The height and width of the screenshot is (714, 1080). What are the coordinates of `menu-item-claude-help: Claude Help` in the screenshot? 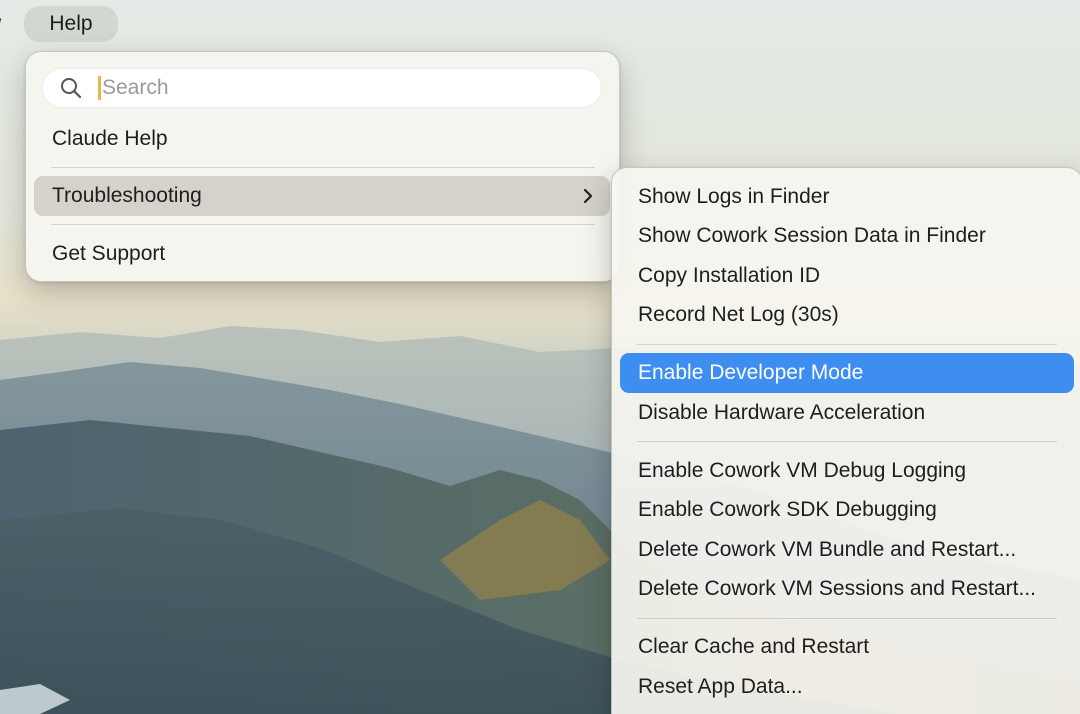 It's located at (322, 139).